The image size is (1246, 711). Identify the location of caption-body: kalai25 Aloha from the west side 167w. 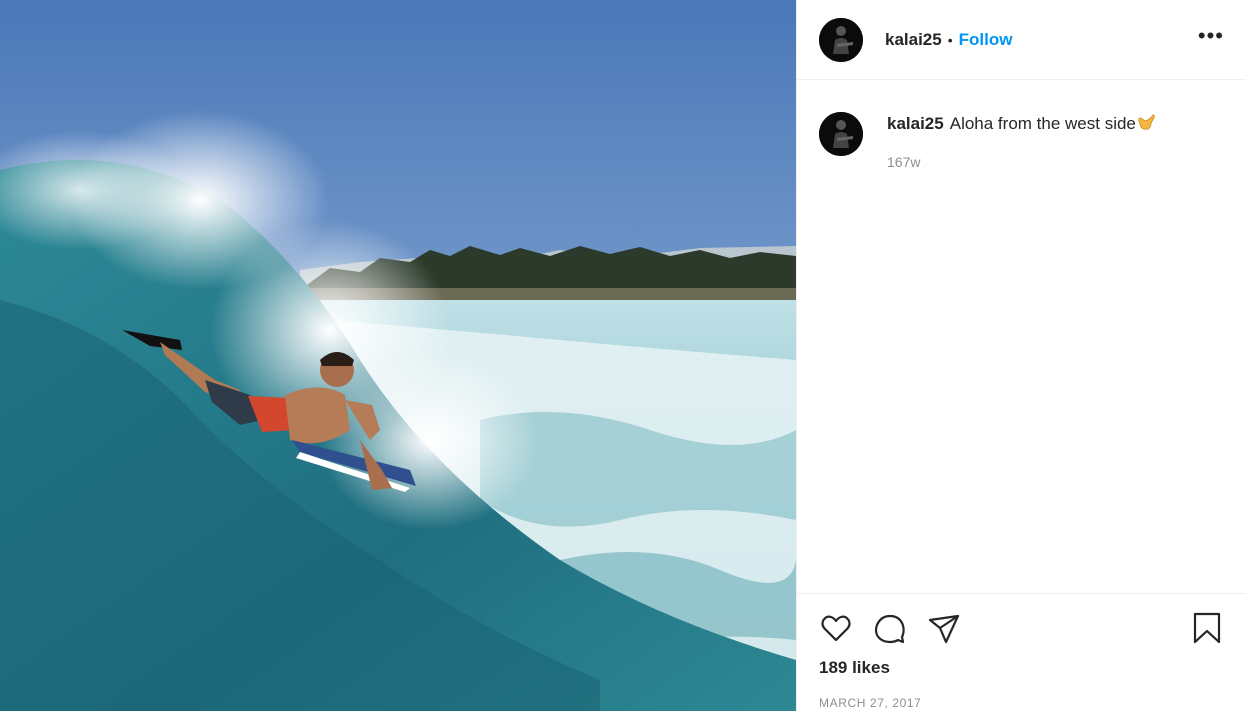
(1021, 140).